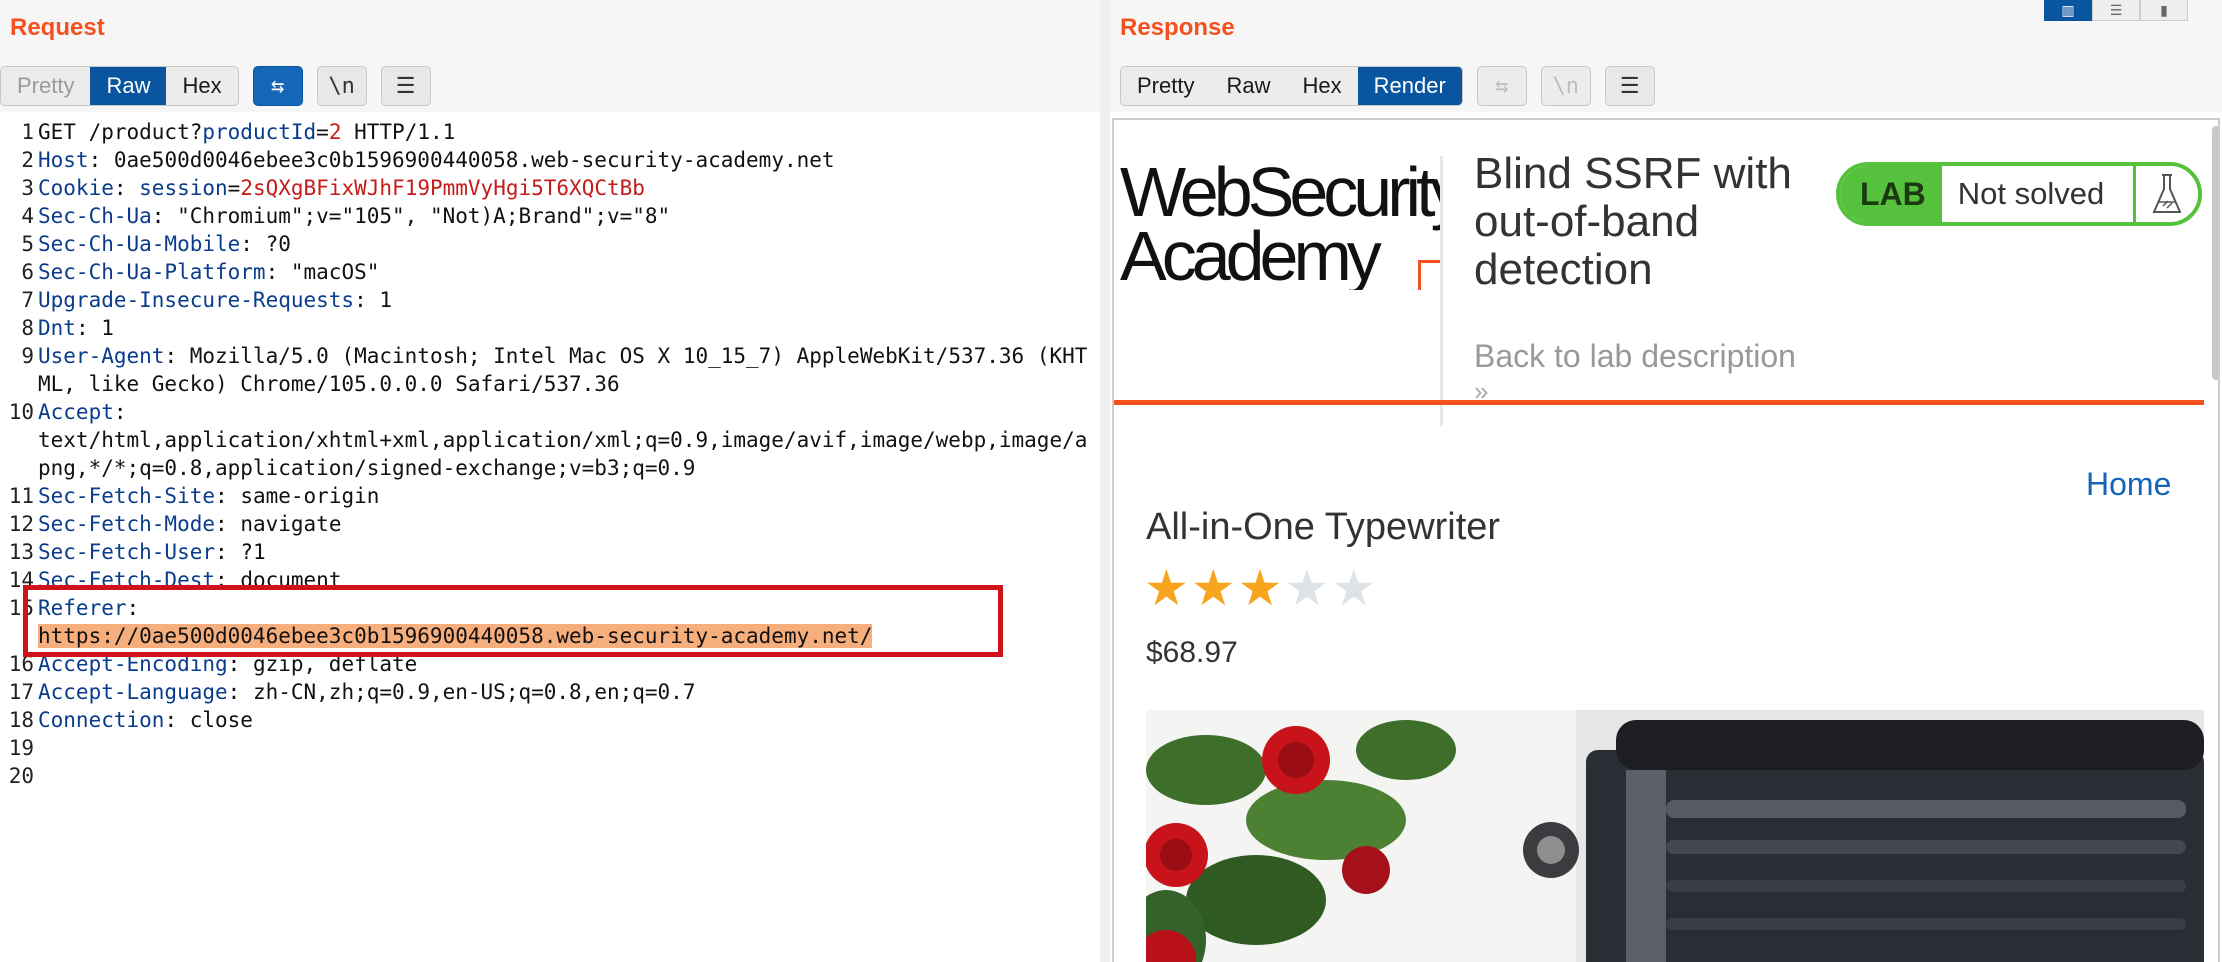  I want to click on request-toolbar: Pretty Raw Hex ⇆ \n ☰, so click(215, 86).